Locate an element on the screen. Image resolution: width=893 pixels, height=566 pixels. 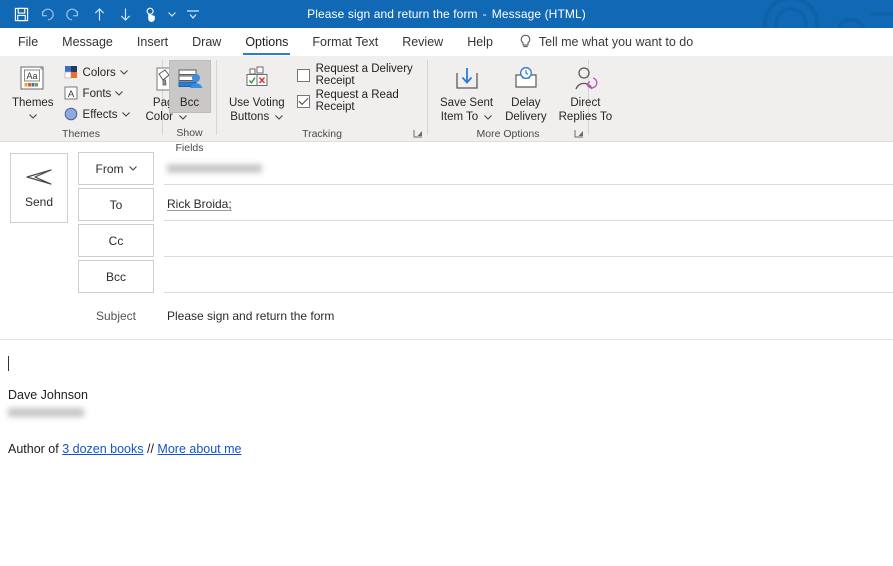
request-read-receipt-row: Request a Read Receipt is located at coordinates (358, 101).